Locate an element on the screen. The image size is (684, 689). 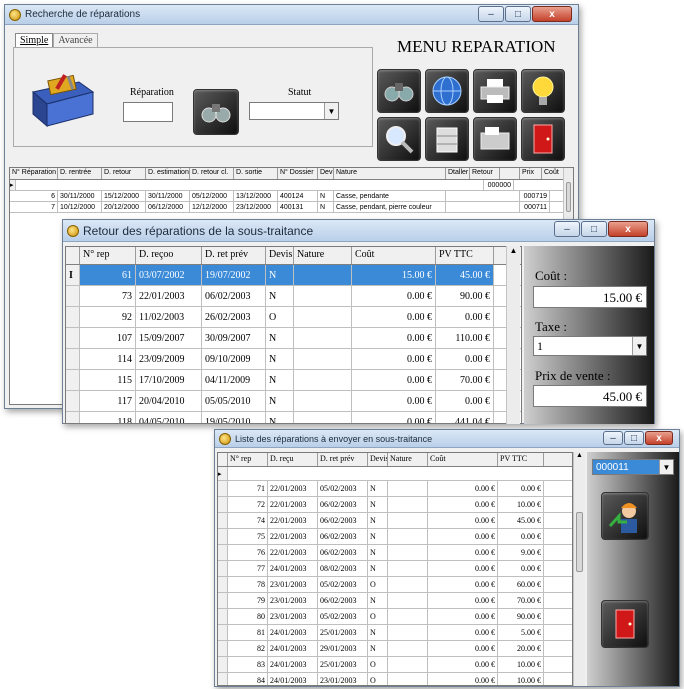
table-row: 107 15/09/2007 30/09/2007 N 0.00 €110.00 € is located at coordinates (293, 338).